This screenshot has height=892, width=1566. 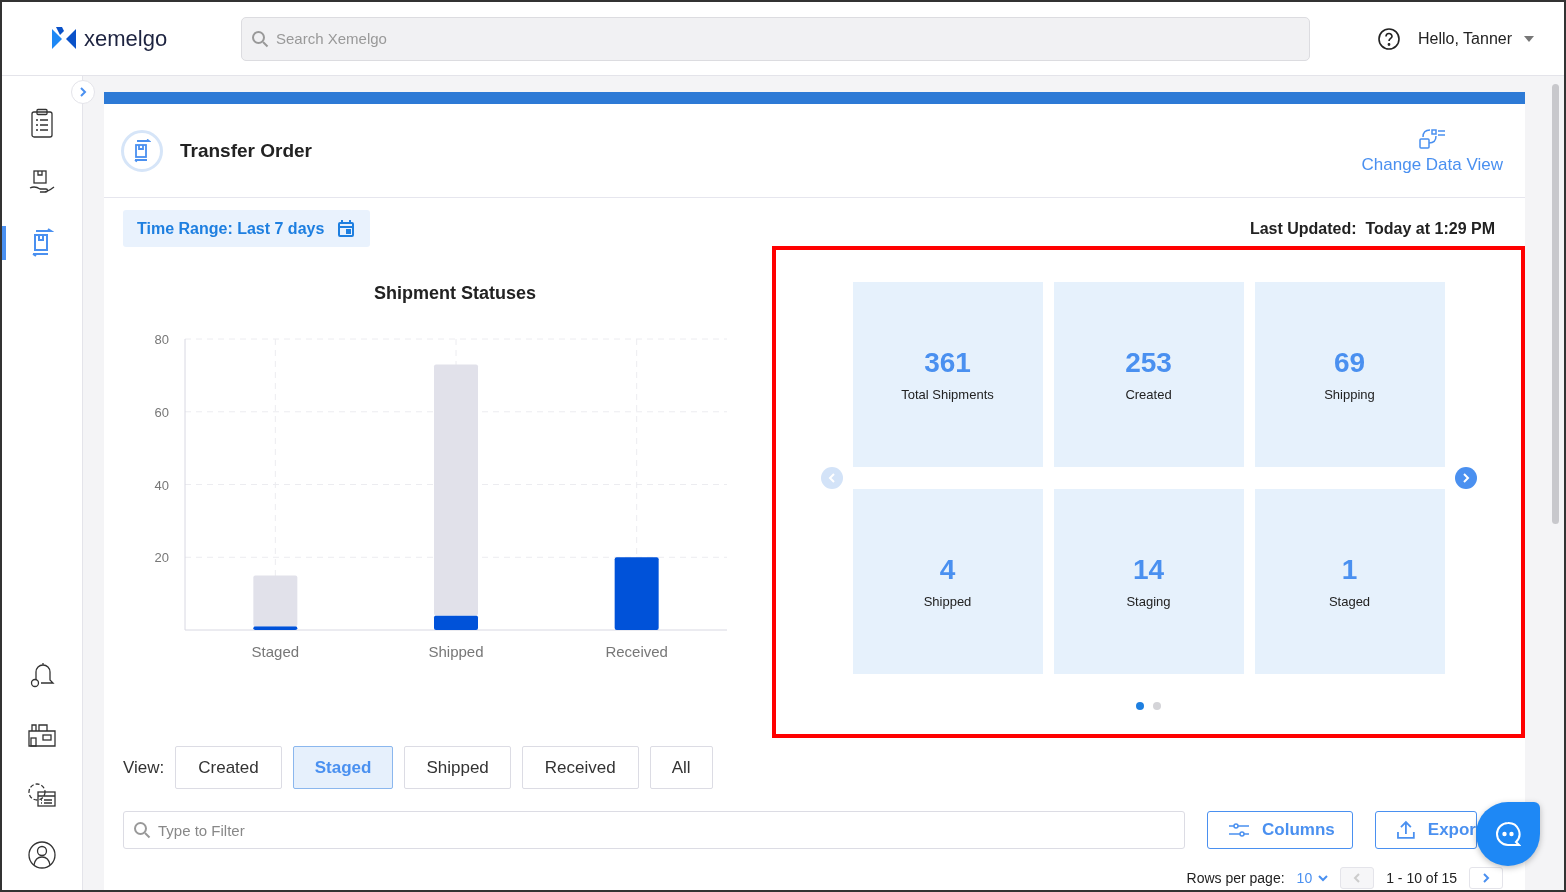 I want to click on columns-button: Columns, so click(x=1280, y=830).